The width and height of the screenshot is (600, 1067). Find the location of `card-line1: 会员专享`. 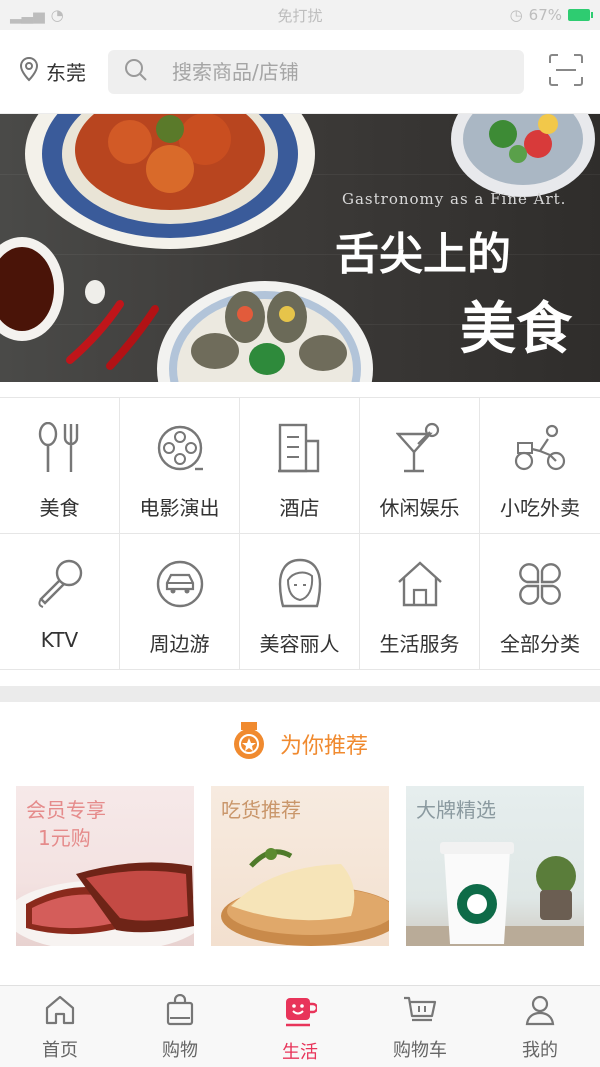

card-line1: 会员专享 is located at coordinates (66, 810).